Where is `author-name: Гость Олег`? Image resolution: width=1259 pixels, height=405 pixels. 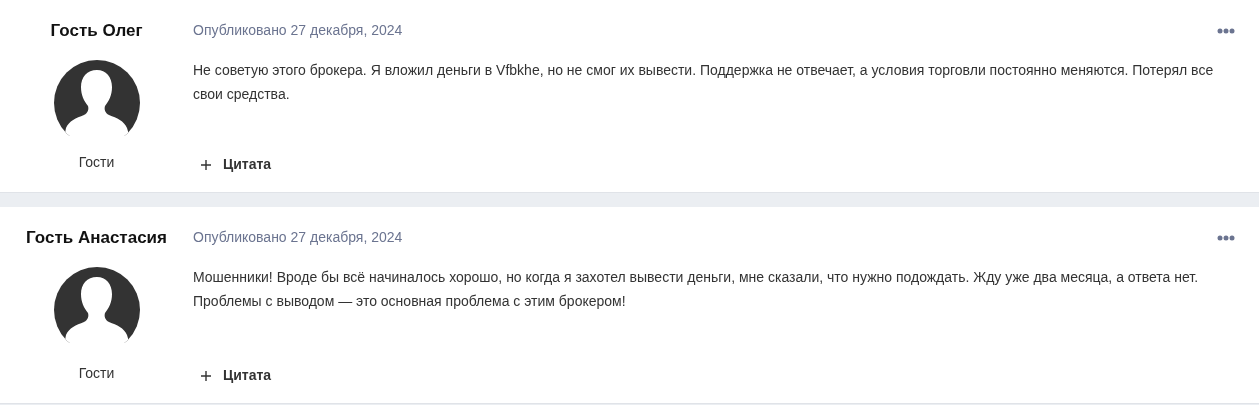 author-name: Гость Олег is located at coordinates (96, 31).